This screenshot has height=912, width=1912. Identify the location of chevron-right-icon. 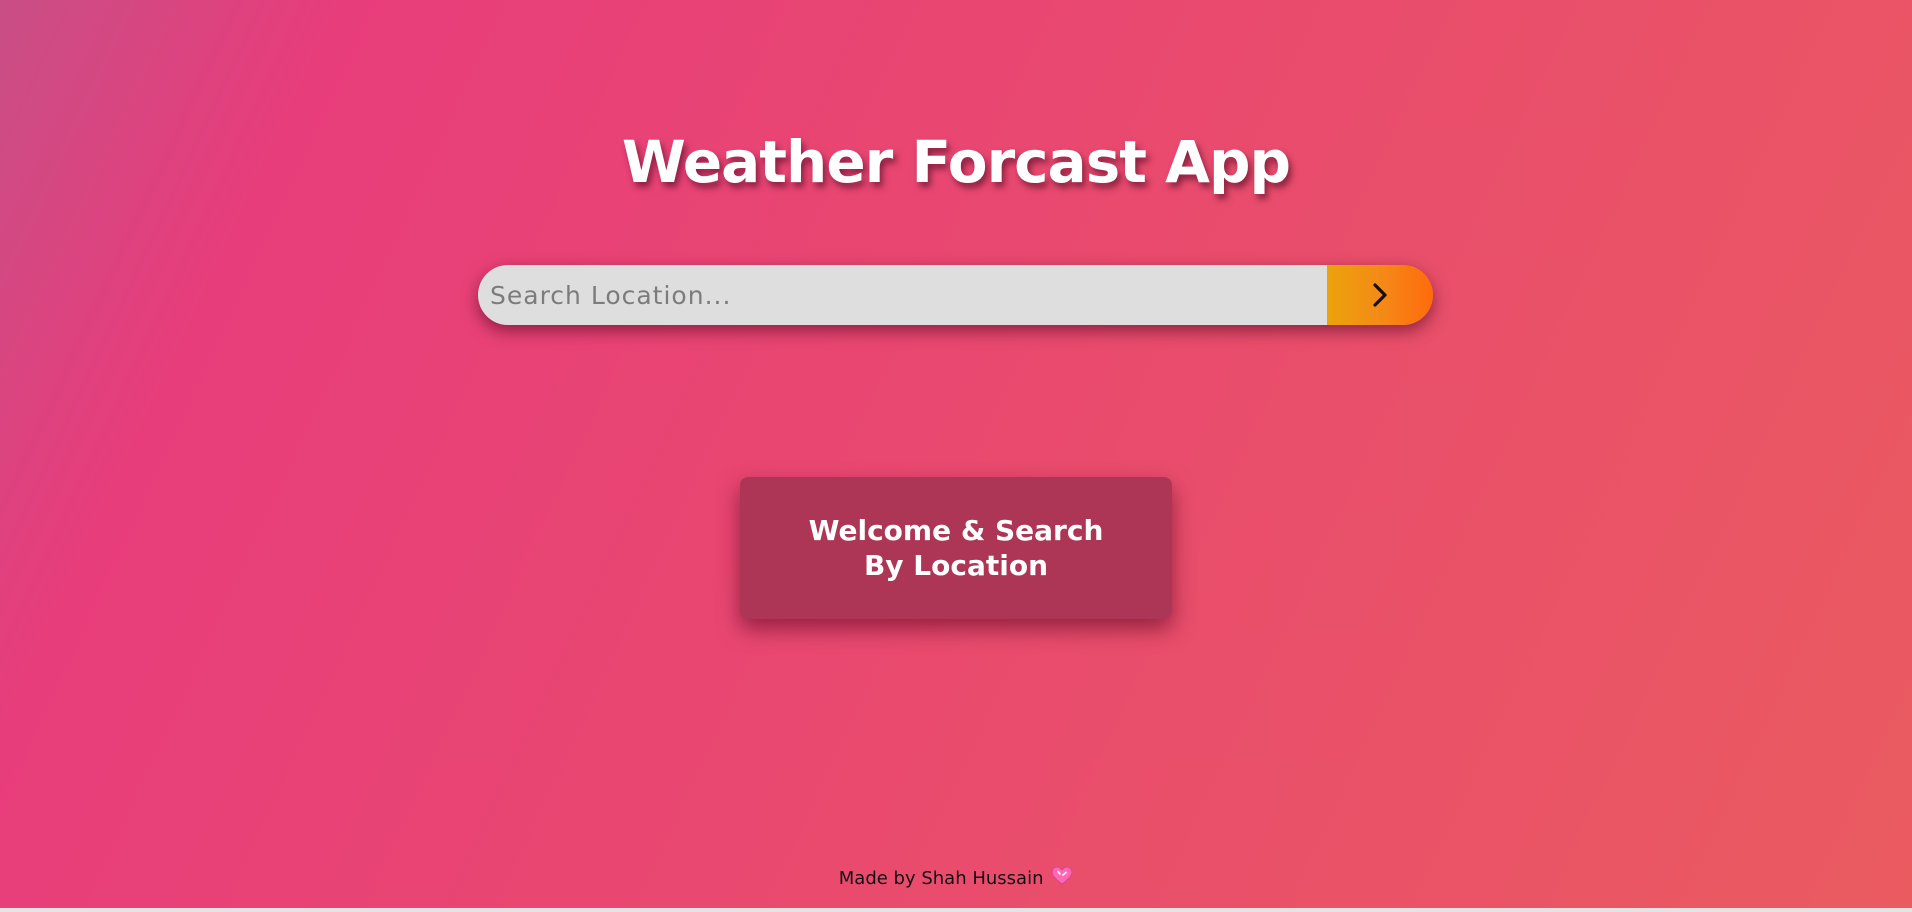
(1380, 295).